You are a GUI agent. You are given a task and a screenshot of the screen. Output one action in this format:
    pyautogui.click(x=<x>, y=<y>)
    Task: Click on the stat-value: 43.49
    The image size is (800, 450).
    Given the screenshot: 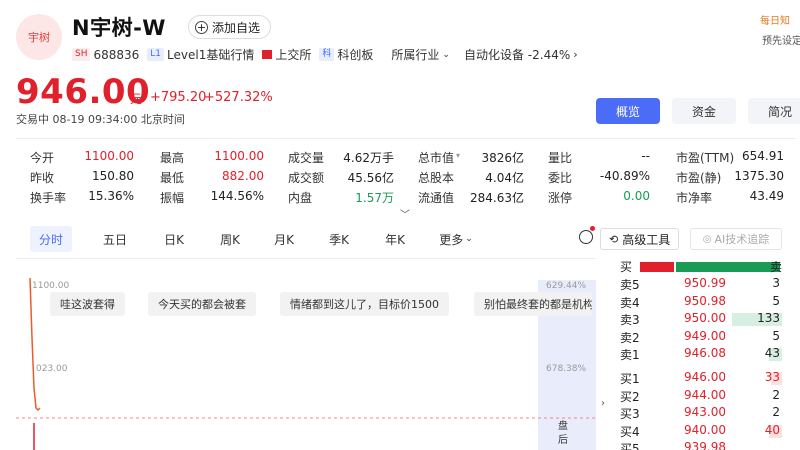 What is the action you would take?
    pyautogui.click(x=766, y=196)
    